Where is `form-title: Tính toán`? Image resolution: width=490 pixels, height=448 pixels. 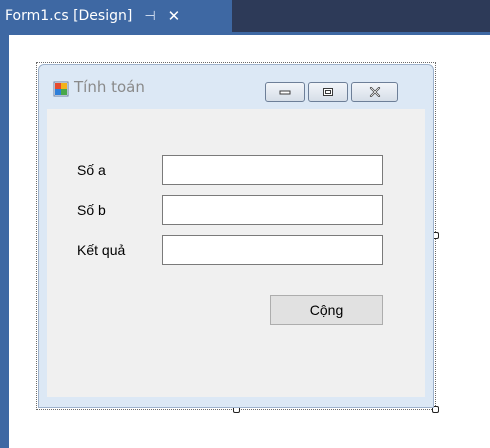 form-title: Tính toán is located at coordinates (109, 87).